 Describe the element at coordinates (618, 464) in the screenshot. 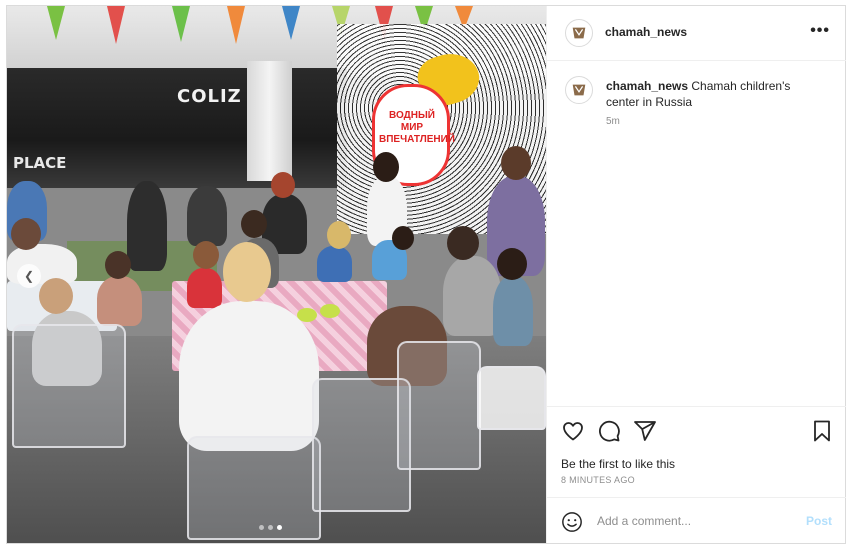

I see `likes-text: Be the first to like this` at that location.